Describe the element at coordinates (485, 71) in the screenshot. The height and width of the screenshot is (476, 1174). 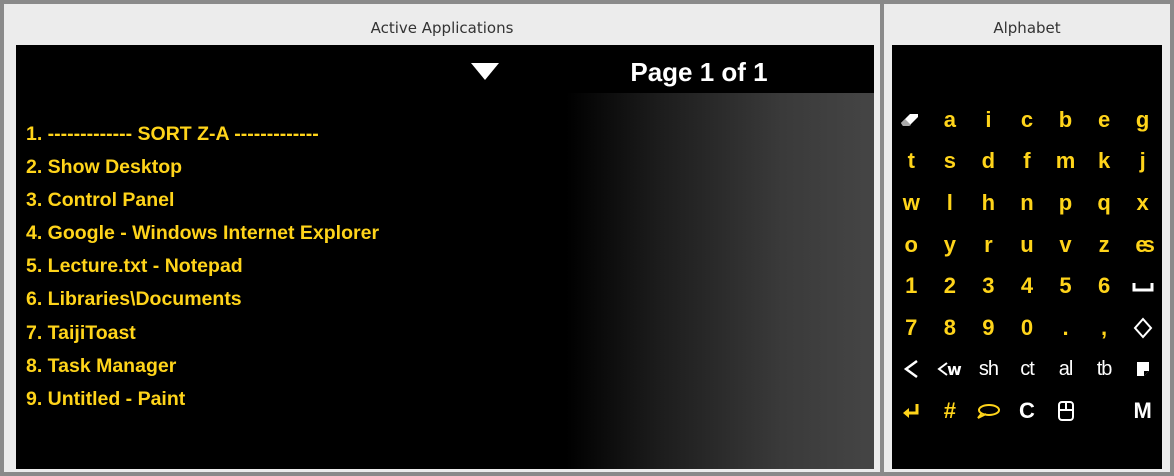
I see `dropdown-arrow-icon` at that location.